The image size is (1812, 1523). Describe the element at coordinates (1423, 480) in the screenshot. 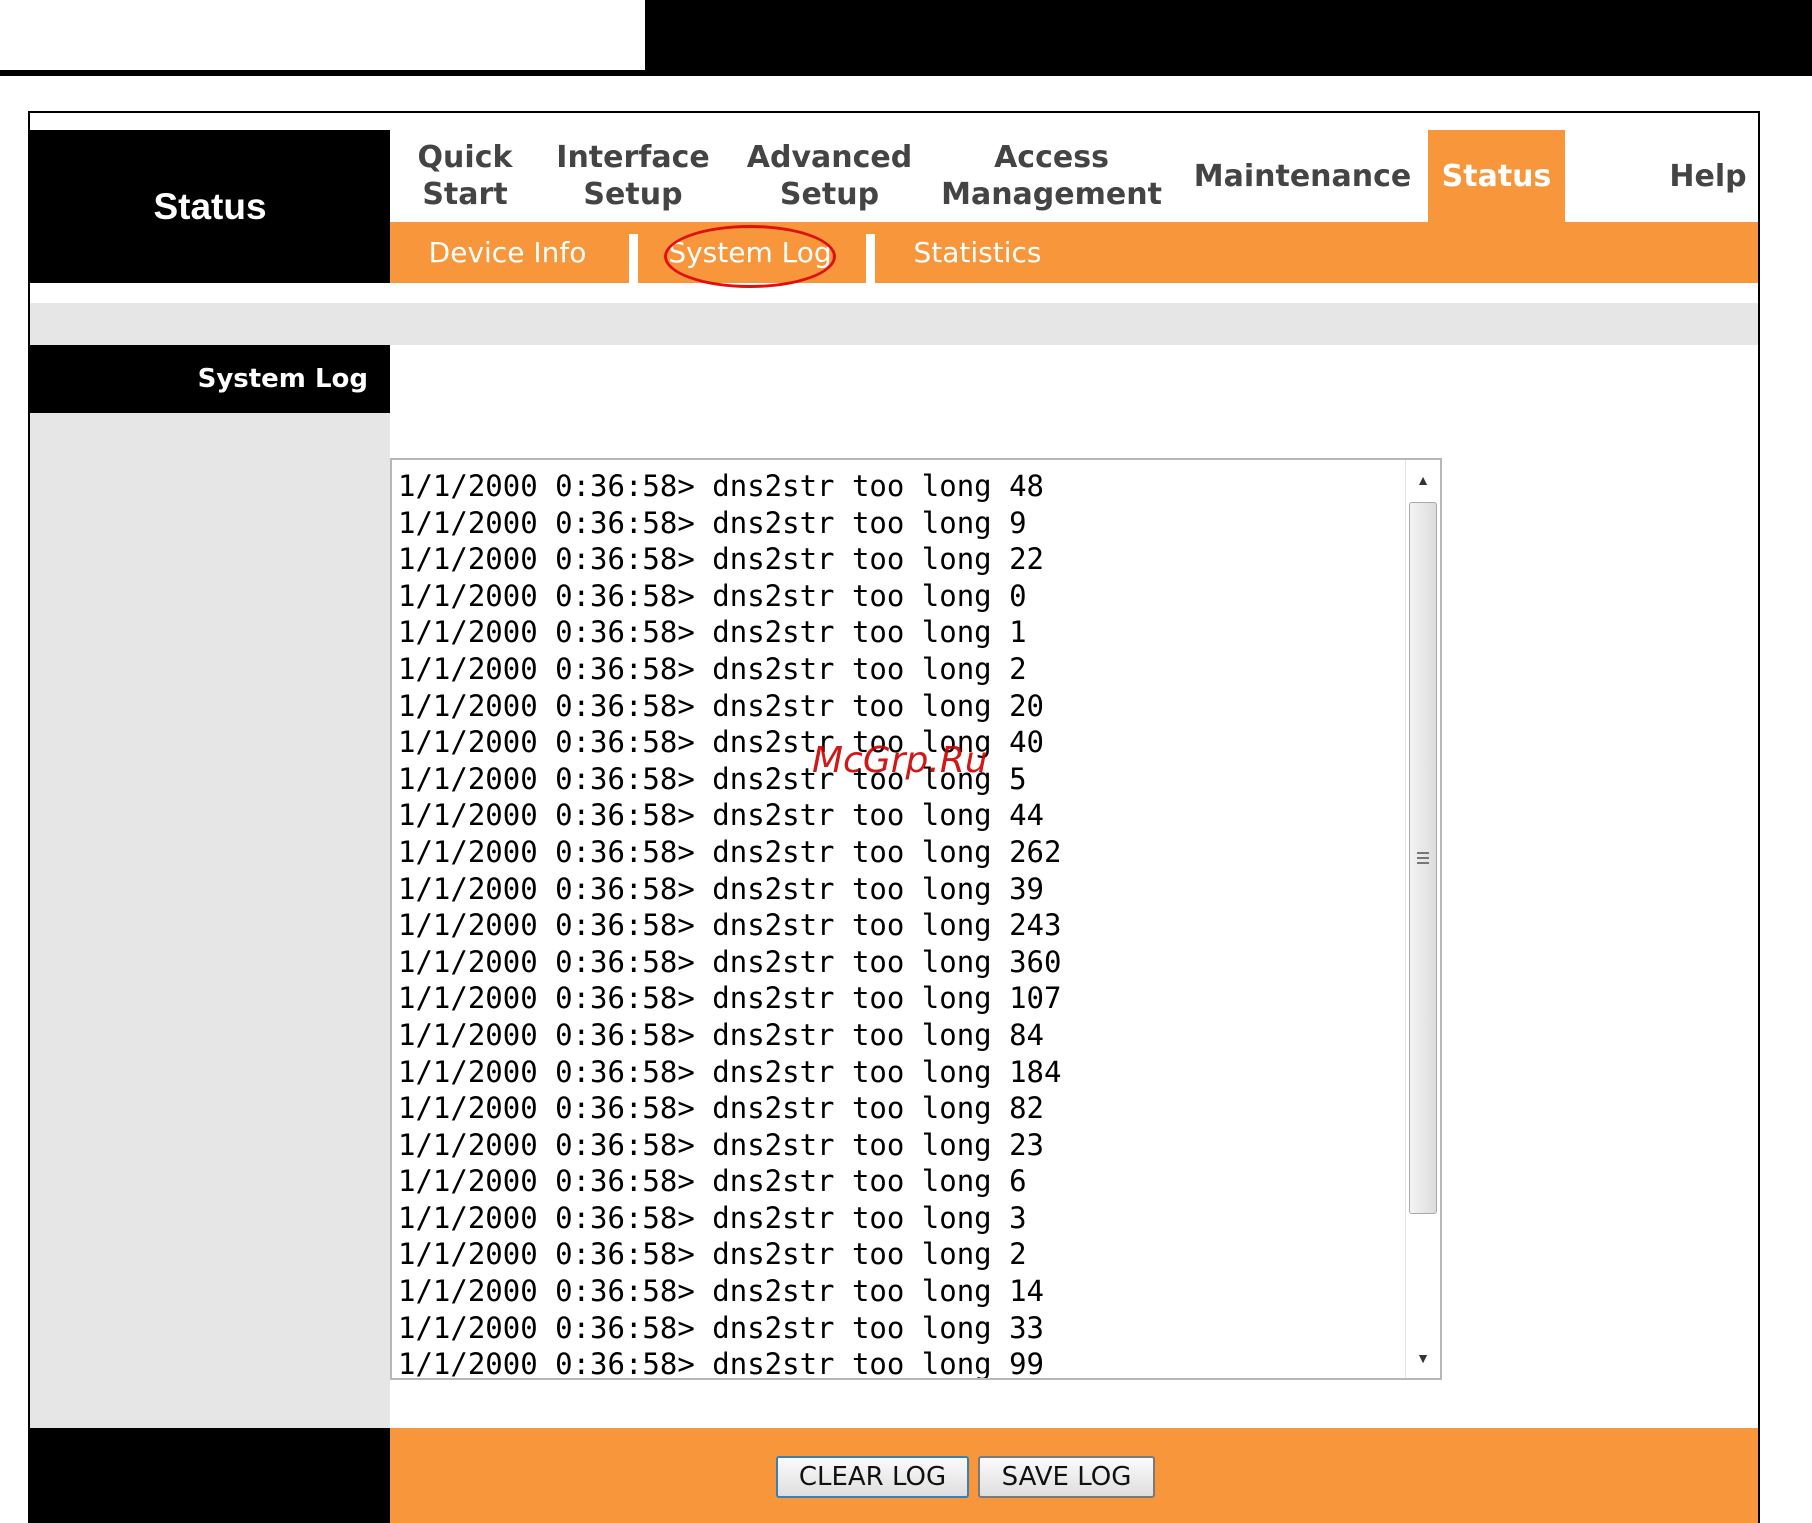

I see `scroll-up-arrow-icon: ▲` at that location.